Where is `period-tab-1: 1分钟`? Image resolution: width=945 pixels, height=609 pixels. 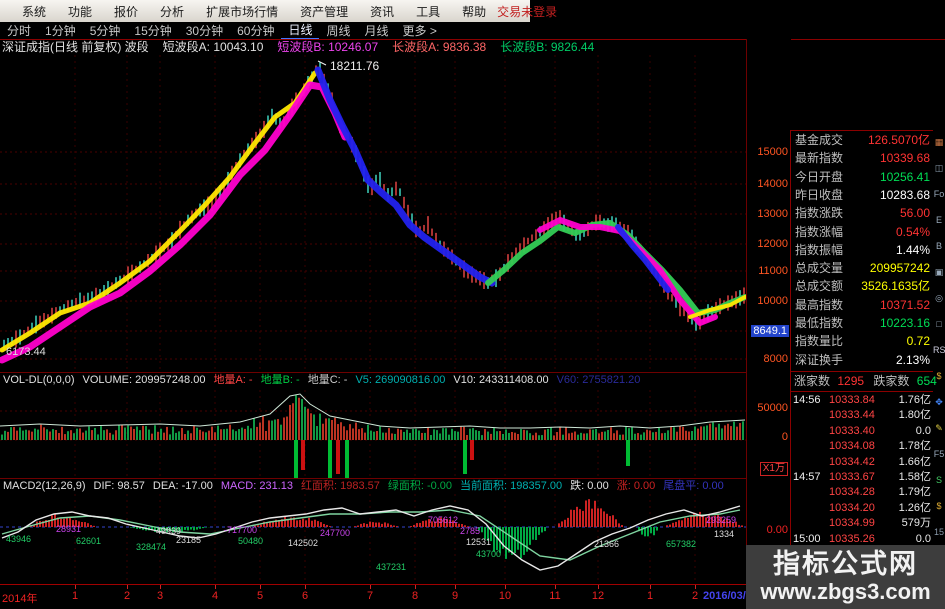
period-tab-1: 1分钟 is located at coordinates (60, 30).